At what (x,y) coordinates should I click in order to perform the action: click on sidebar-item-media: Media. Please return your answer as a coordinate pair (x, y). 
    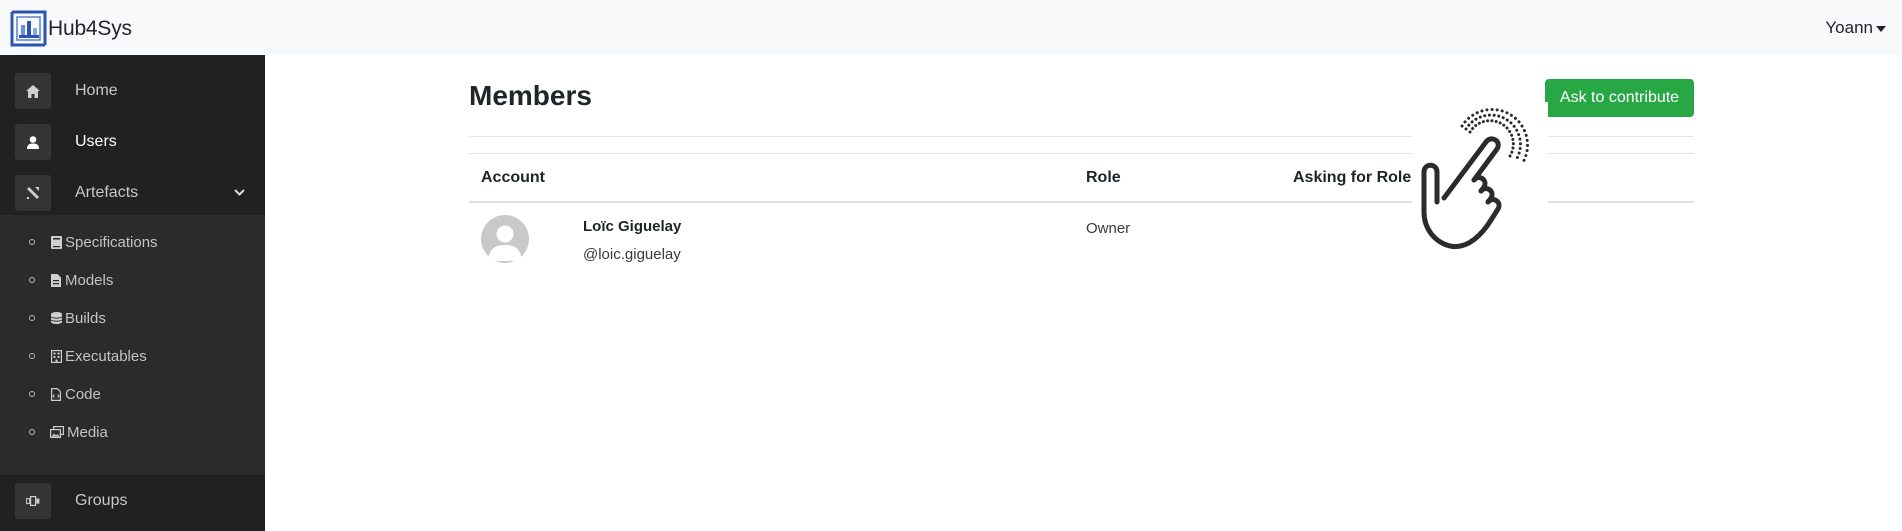
    Looking at the image, I should click on (132, 432).